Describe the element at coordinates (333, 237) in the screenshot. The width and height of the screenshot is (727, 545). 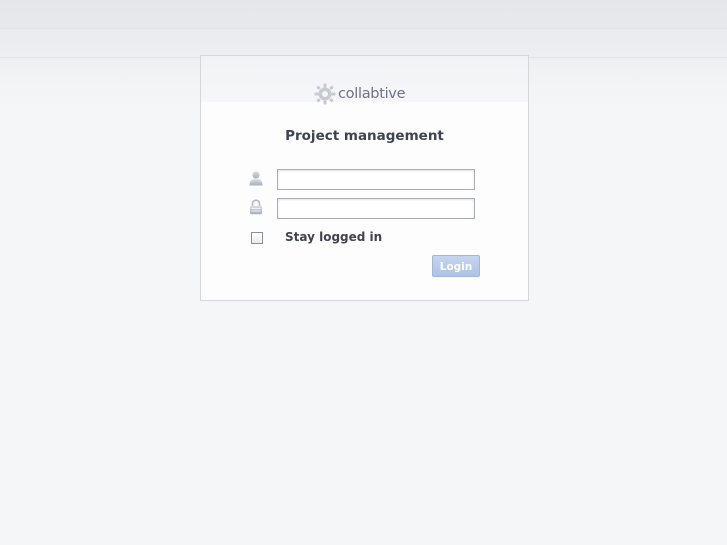
I see `stay-logged-in-label: Stay logged in` at that location.